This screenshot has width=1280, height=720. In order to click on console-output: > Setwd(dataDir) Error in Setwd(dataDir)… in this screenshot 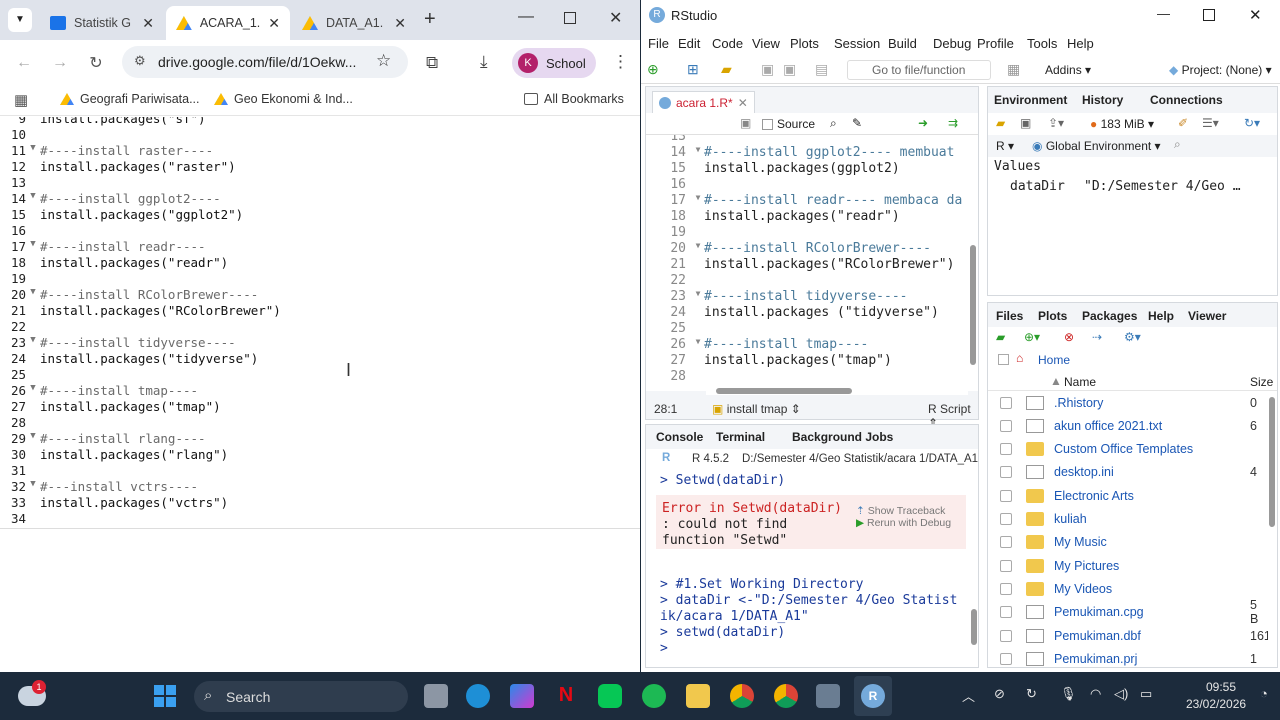, I will do `click(808, 567)`.